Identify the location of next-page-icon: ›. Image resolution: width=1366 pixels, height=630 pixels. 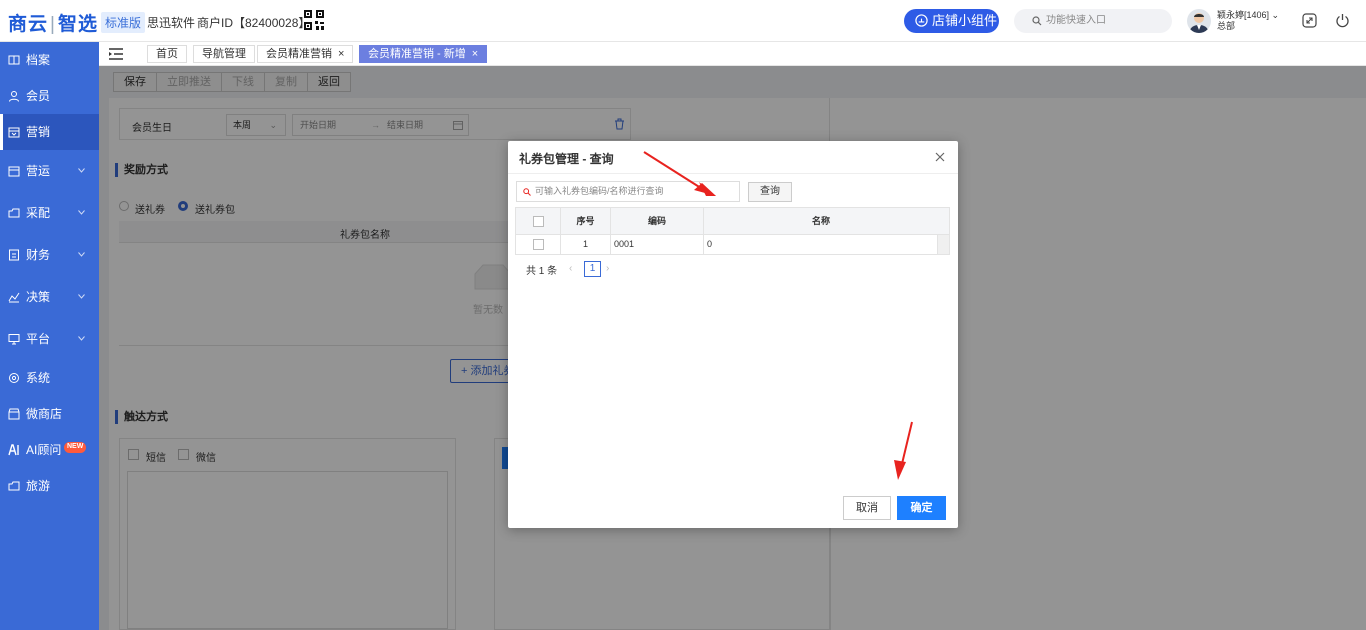
(607, 268).